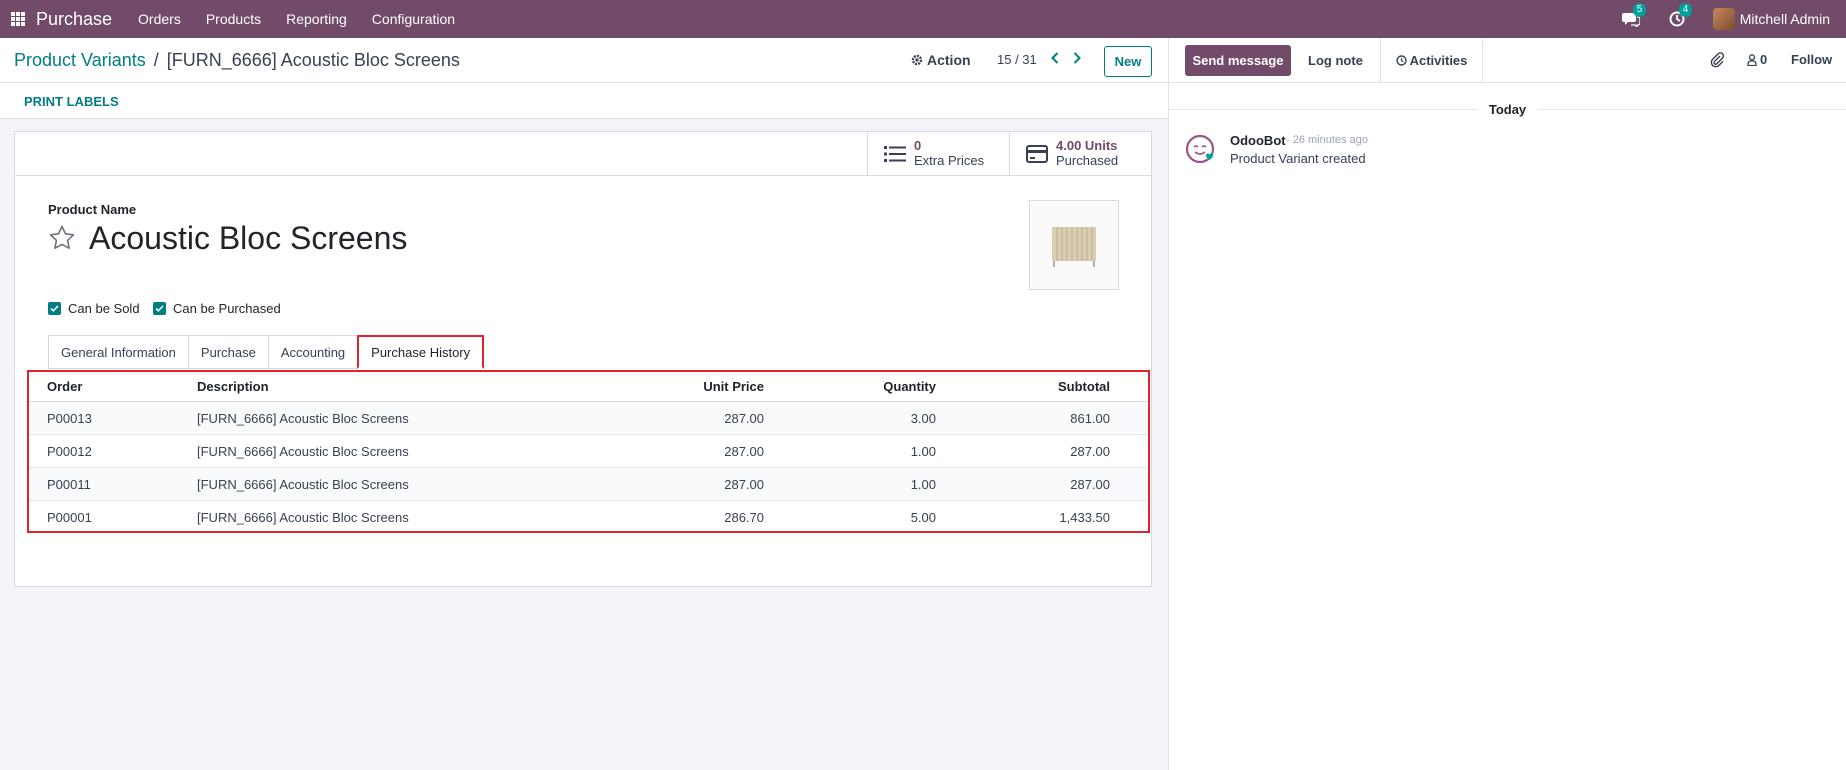 This screenshot has width=1846, height=770. I want to click on pager-previous-button, so click(1055, 58).